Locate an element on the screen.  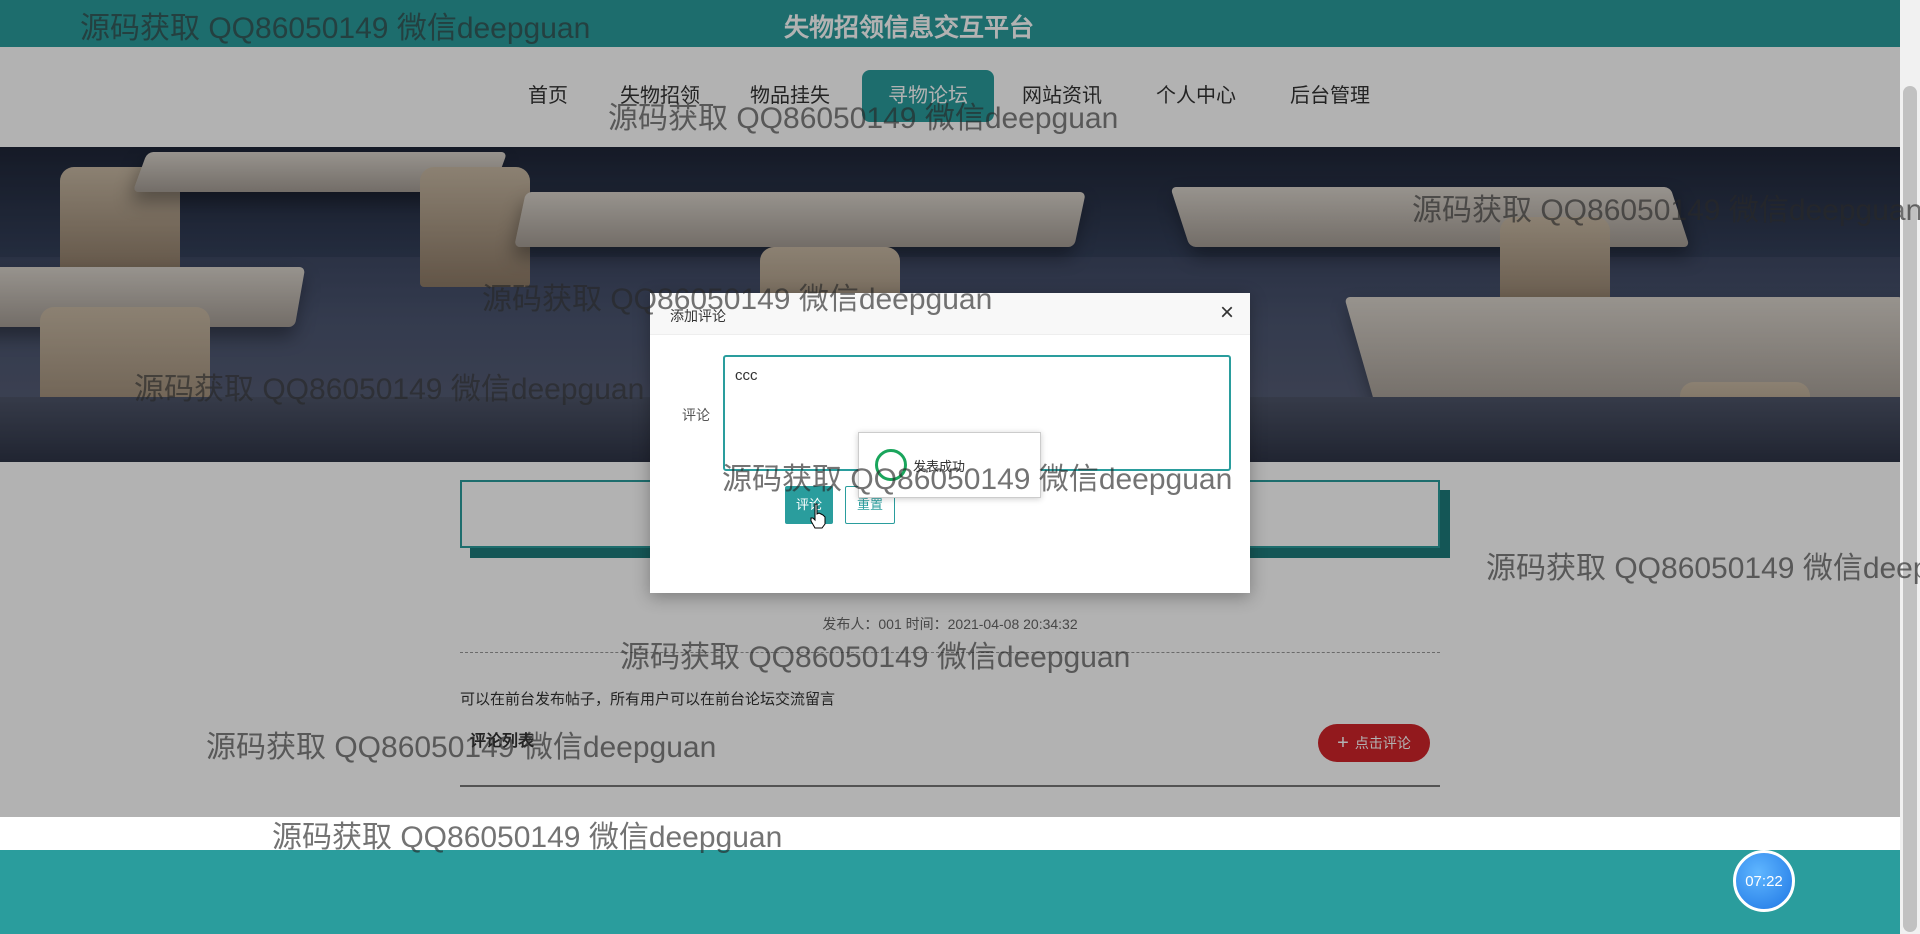
comment-field-label: 评论 is located at coordinates (696, 415).